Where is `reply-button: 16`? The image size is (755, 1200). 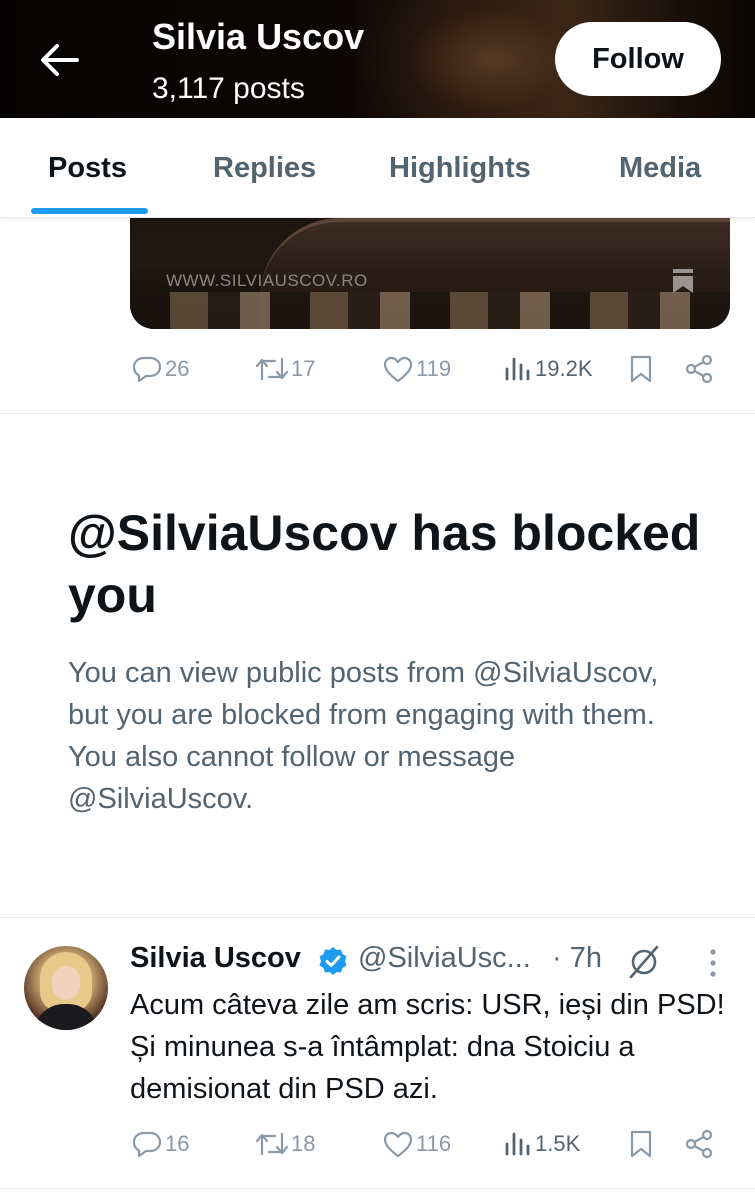
reply-button: 16 is located at coordinates (160, 1144).